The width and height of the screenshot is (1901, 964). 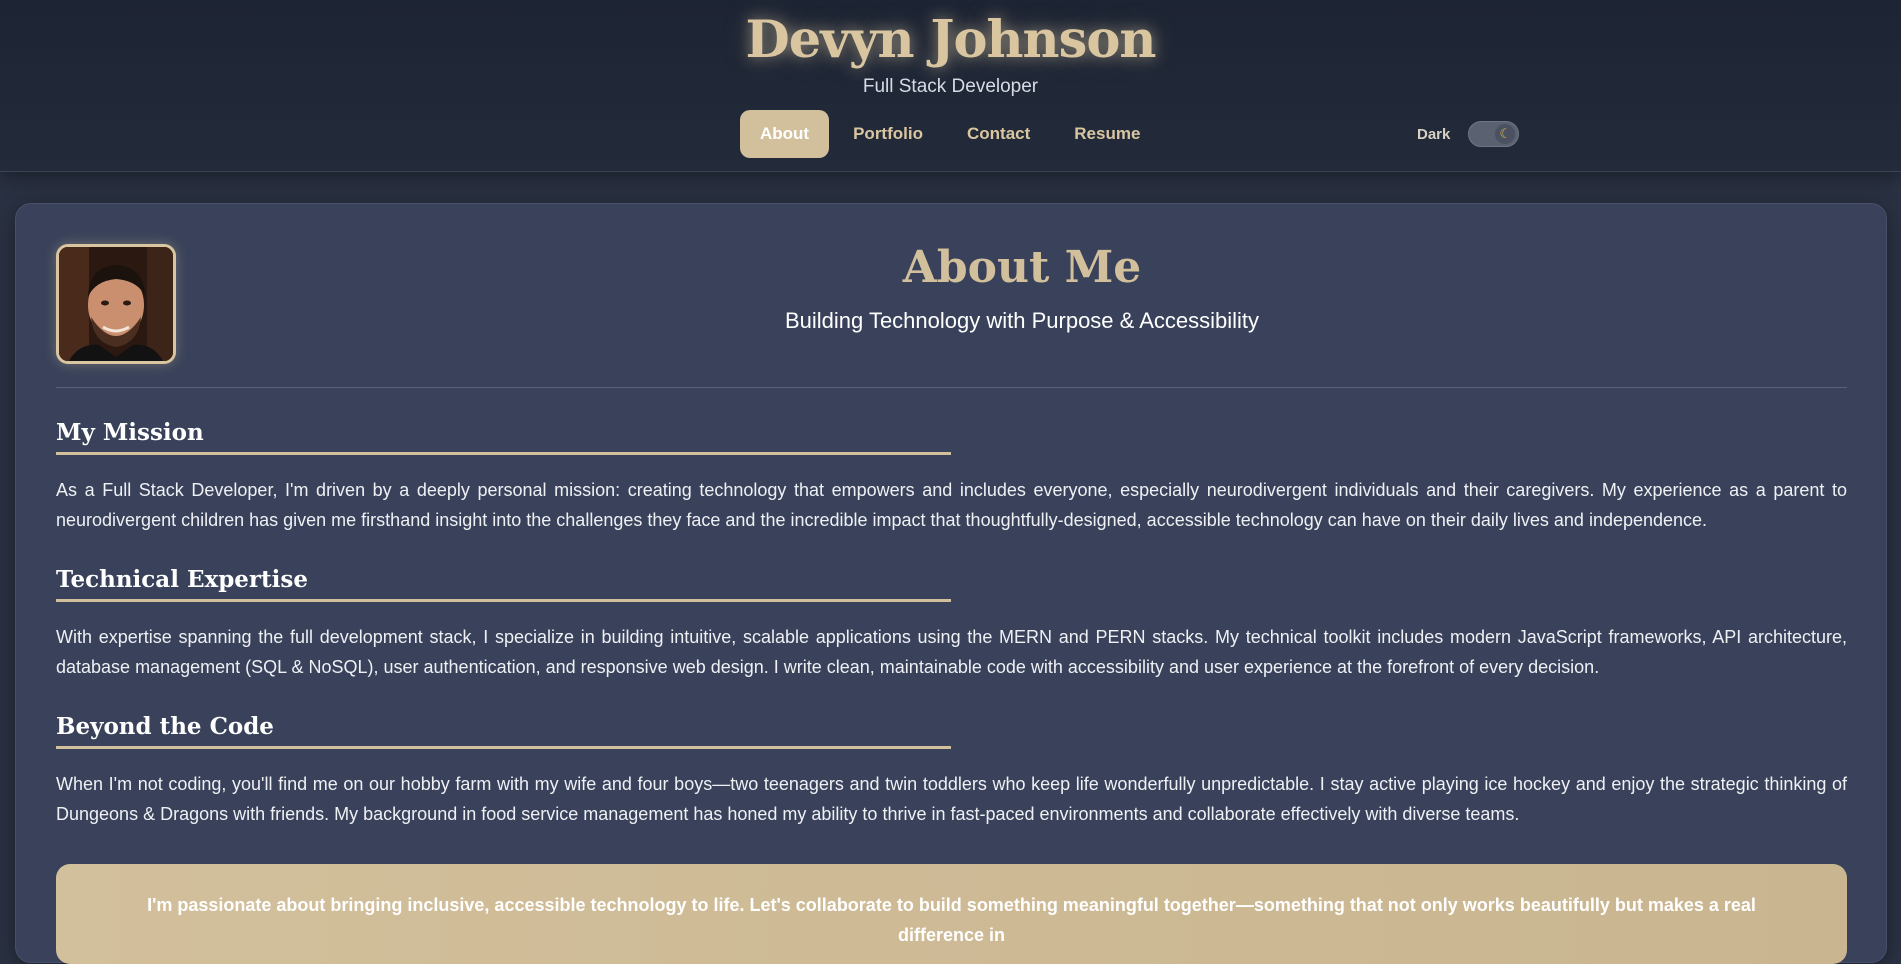 I want to click on section-heading: My Mission, so click(x=503, y=437).